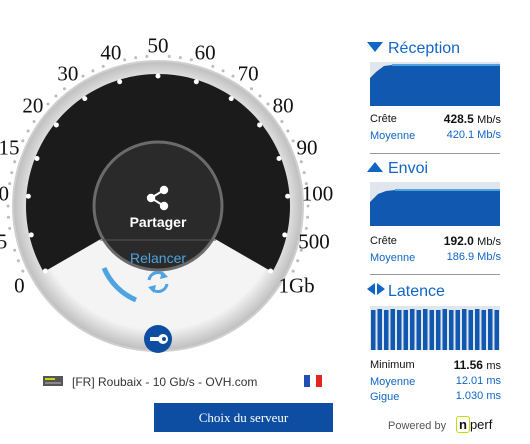 Image resolution: width=530 pixels, height=444 pixels. I want to click on latency-graph, so click(435, 328).